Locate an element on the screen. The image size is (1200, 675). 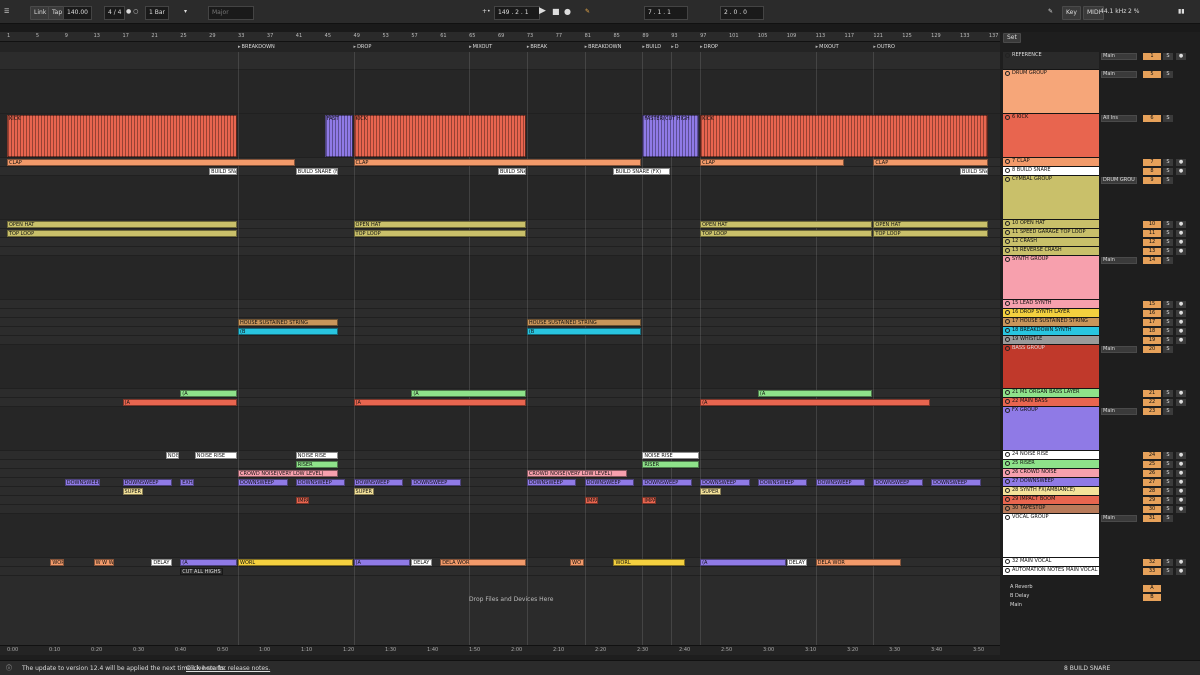
clip: FASTER(CUT HIGH is located at coordinates (671, 136).